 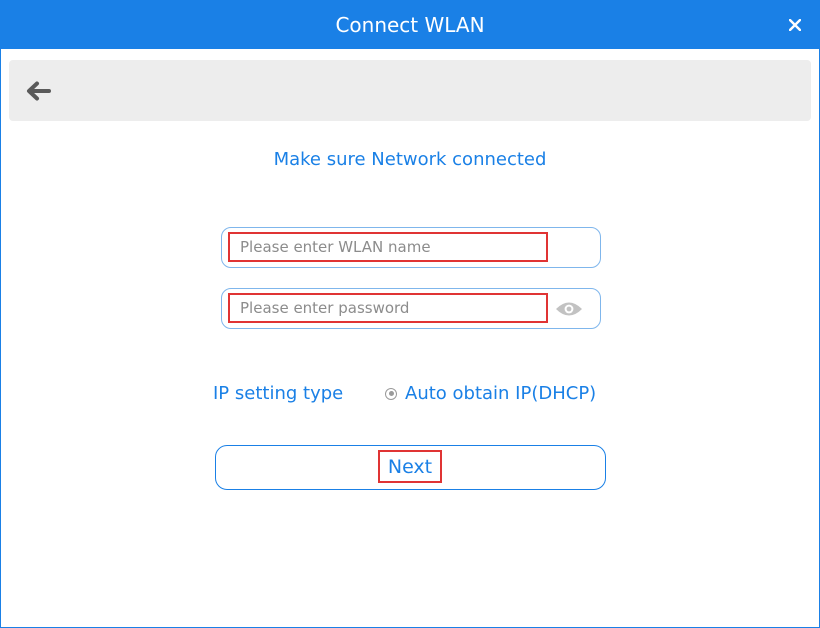 I want to click on close-icon, so click(x=795, y=25).